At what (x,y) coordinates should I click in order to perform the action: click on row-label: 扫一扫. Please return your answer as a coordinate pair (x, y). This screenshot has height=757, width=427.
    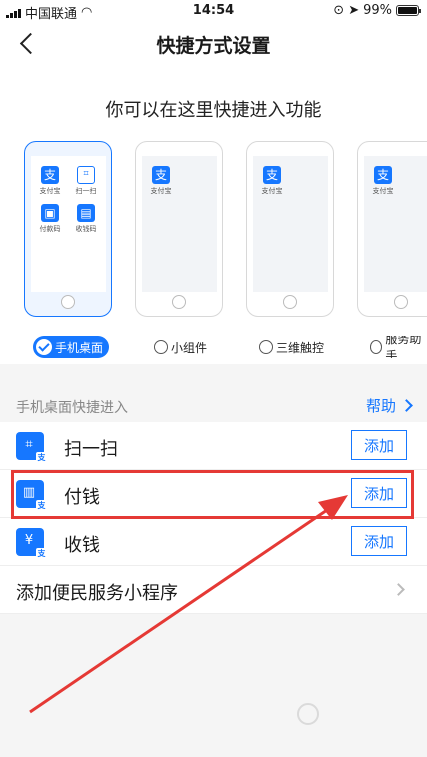
    Looking at the image, I should click on (91, 449).